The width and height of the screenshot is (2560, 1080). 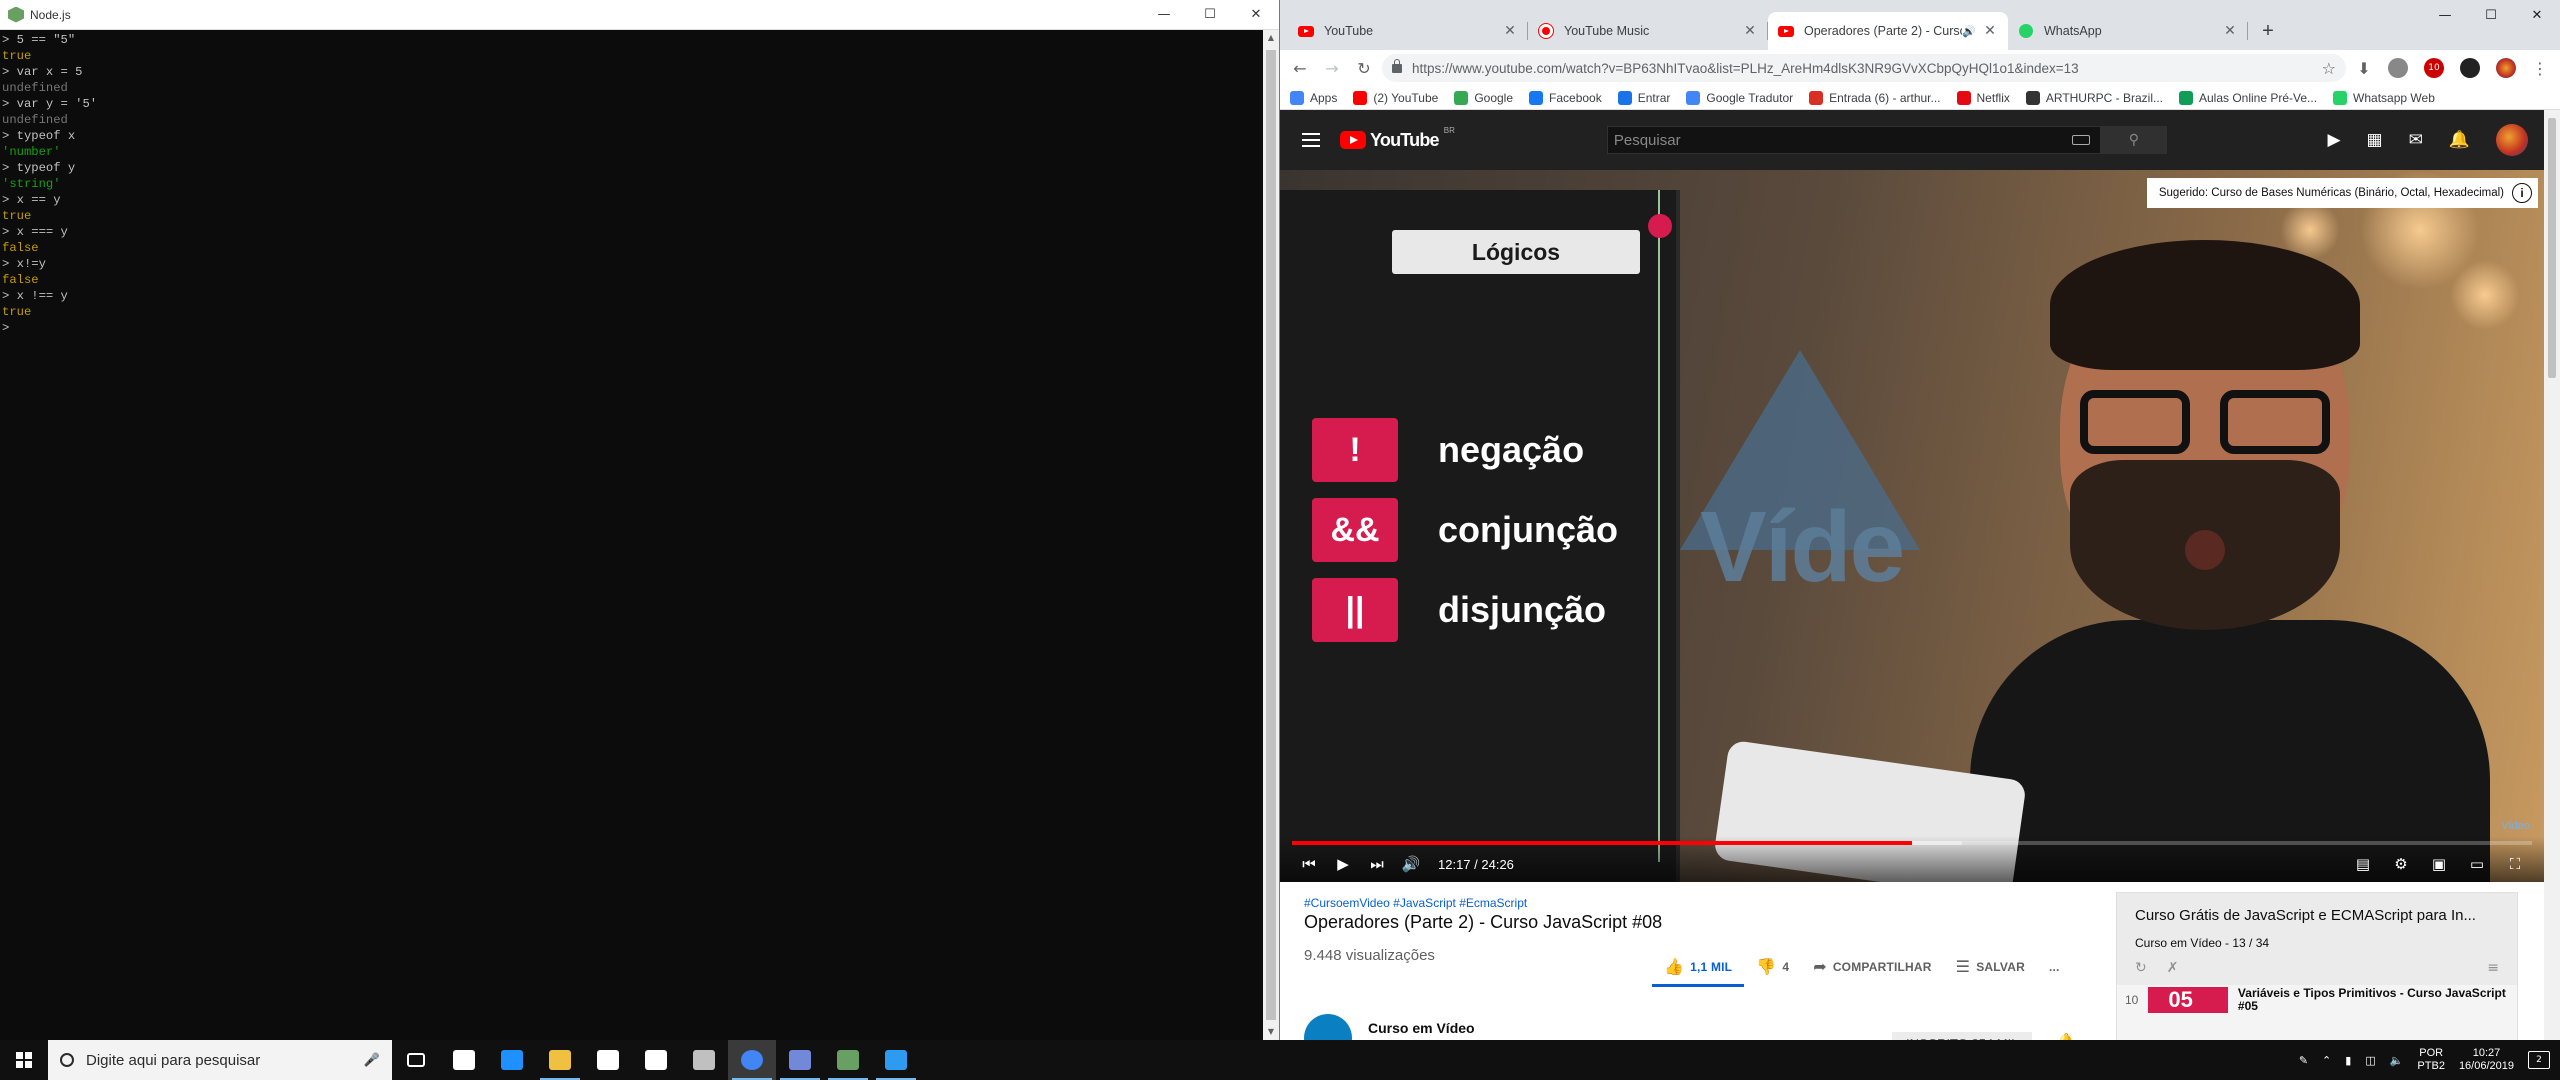 What do you see at coordinates (1411, 864) in the screenshot?
I see `volume-icon: 🔊` at bounding box center [1411, 864].